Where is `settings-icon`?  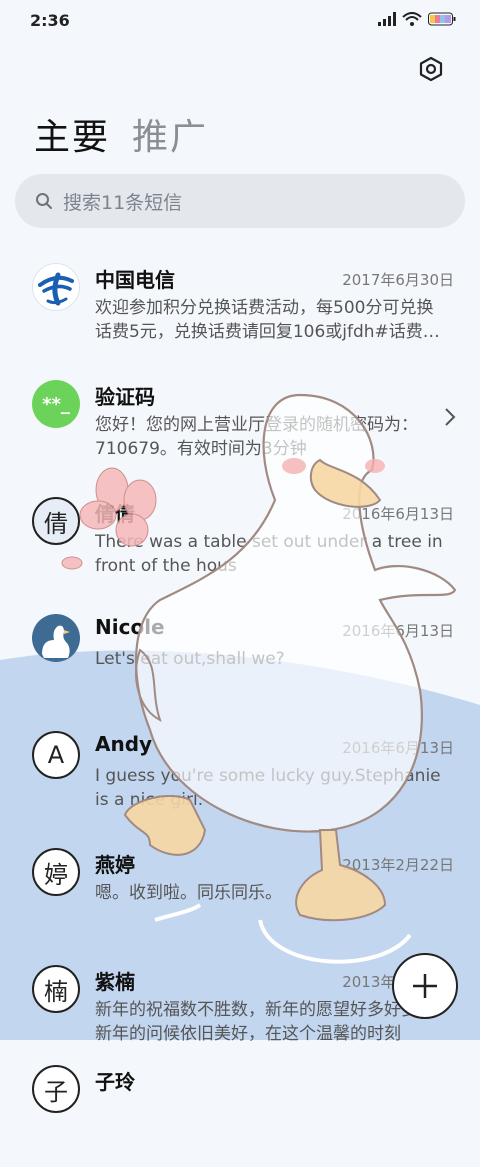 settings-icon is located at coordinates (431, 69).